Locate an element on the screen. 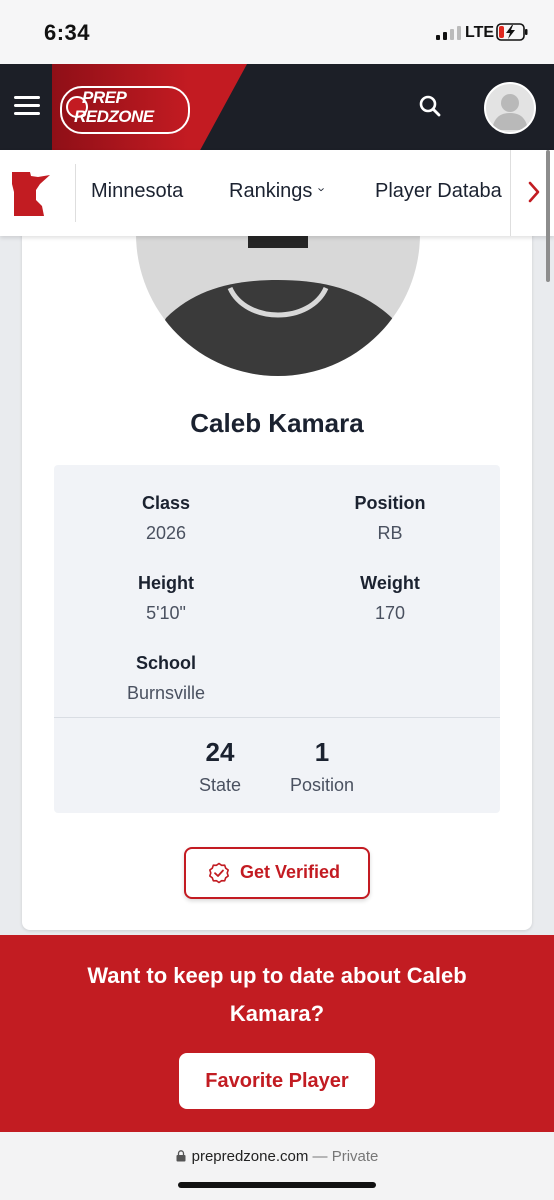 This screenshot has height=1200, width=554. state-rank-value: 24 is located at coordinates (220, 752).